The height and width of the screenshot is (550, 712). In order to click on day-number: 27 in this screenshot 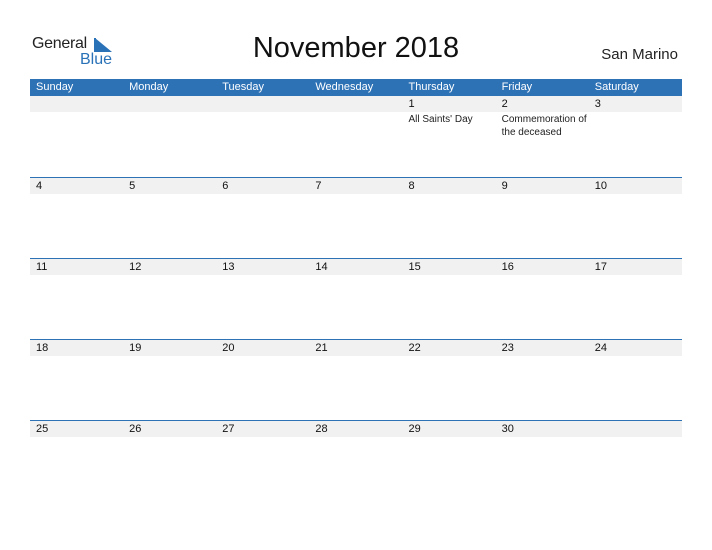, I will do `click(228, 429)`.